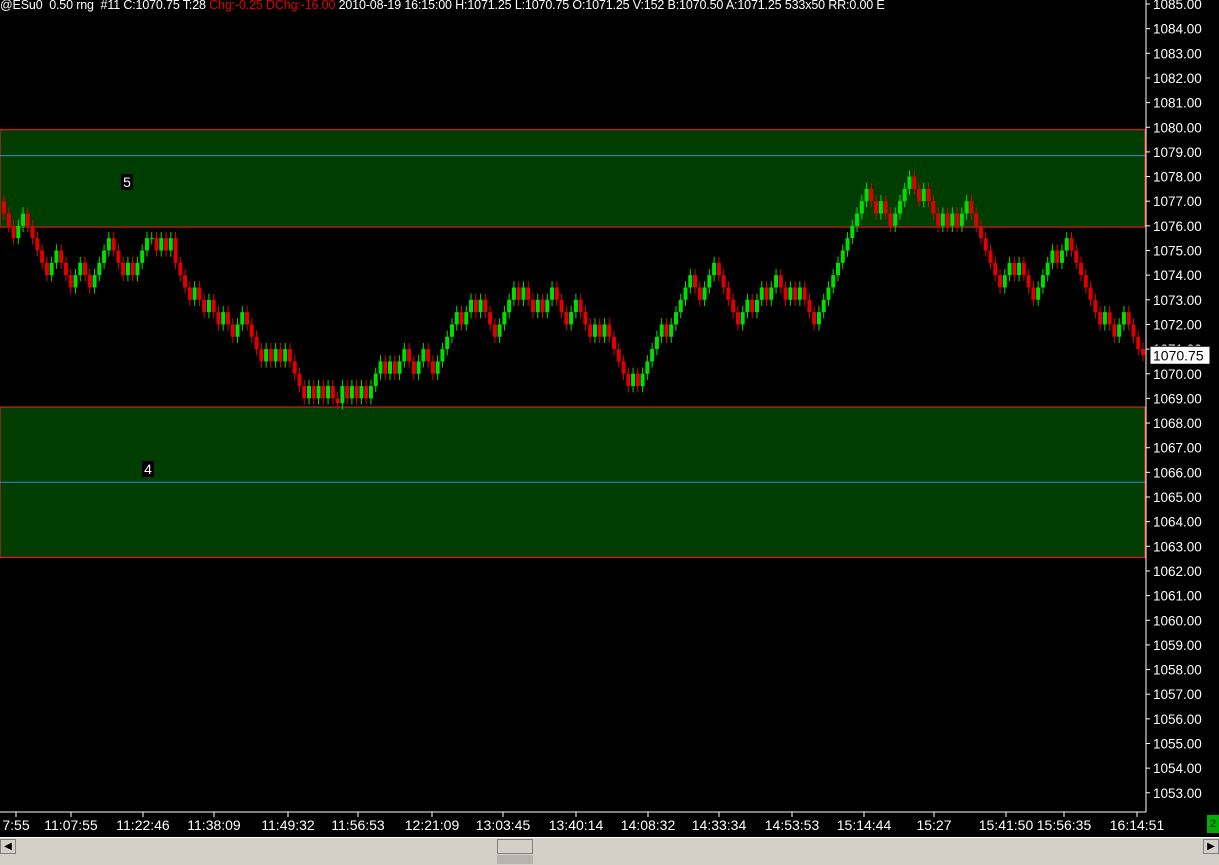  What do you see at coordinates (1177, 6) in the screenshot?
I see `price-tick-label: 1085.00` at bounding box center [1177, 6].